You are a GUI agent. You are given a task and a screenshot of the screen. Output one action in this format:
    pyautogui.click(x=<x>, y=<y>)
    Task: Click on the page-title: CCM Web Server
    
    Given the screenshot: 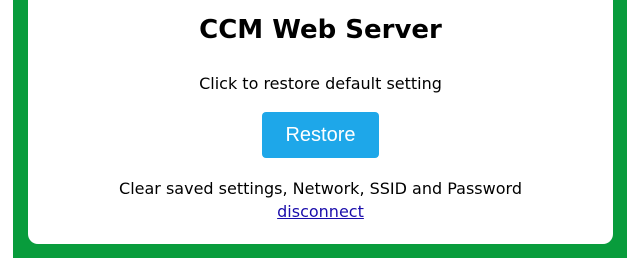 What is the action you would take?
    pyautogui.click(x=320, y=30)
    